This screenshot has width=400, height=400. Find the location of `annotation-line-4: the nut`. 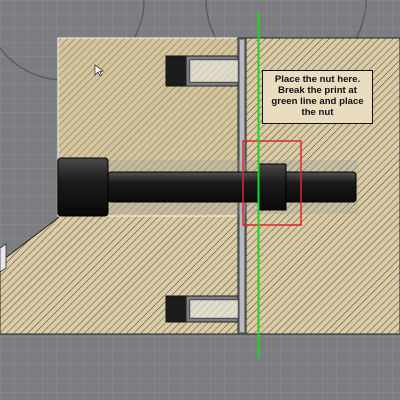

annotation-line-4: the nut is located at coordinates (317, 112).